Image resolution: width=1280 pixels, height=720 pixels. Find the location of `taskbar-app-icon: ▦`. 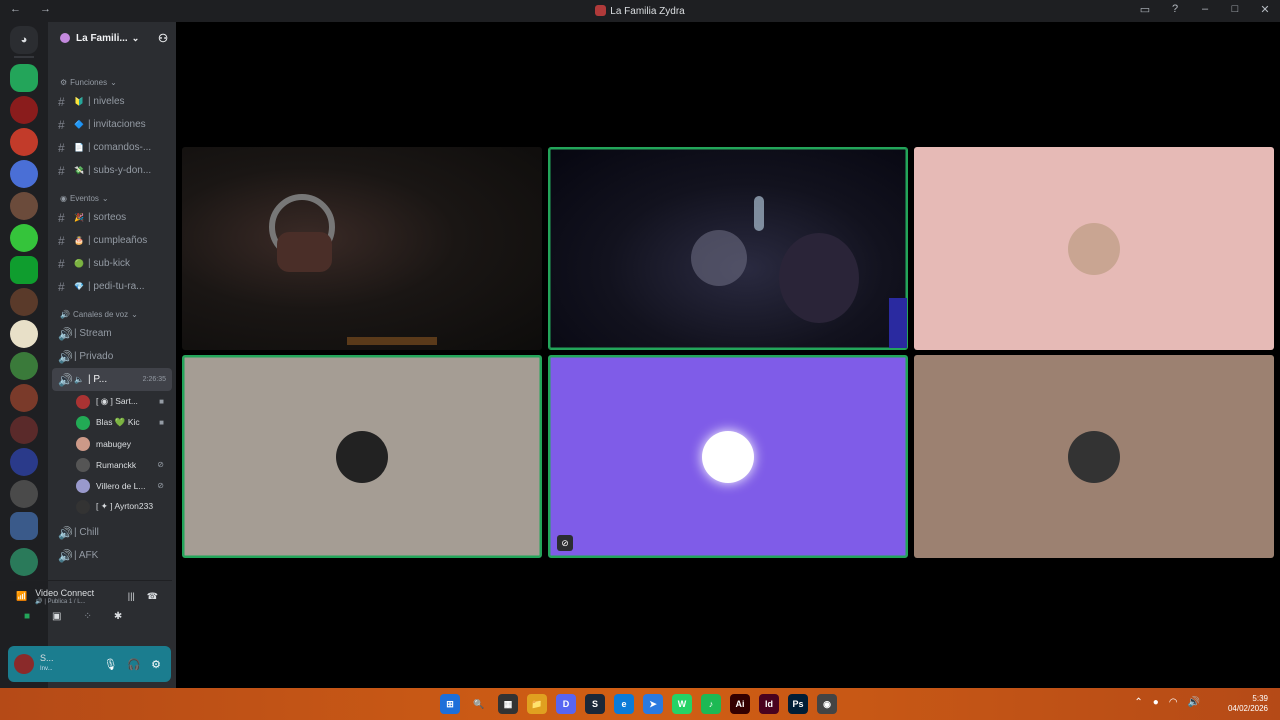

taskbar-app-icon: ▦ is located at coordinates (508, 704).